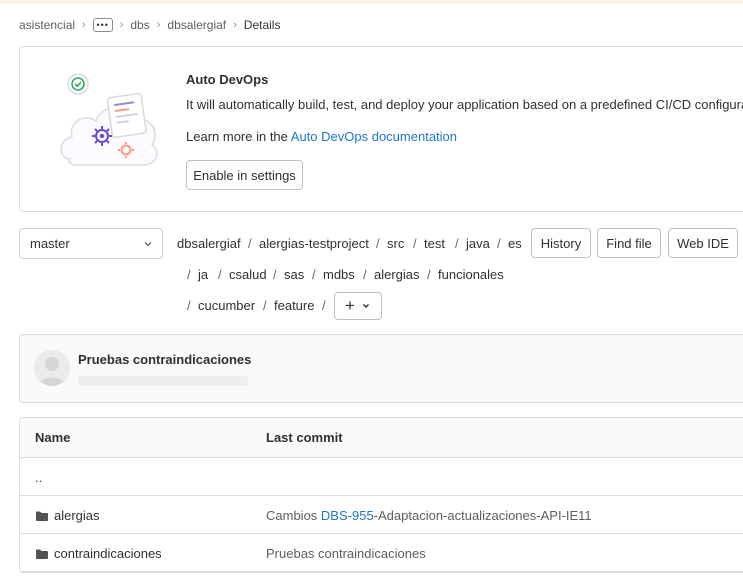 The height and width of the screenshot is (585, 743). What do you see at coordinates (293, 515) in the screenshot?
I see `commit-message-prefix: Cambios` at bounding box center [293, 515].